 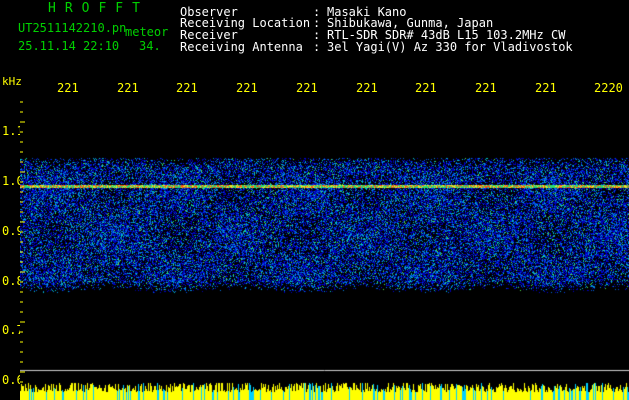 What do you see at coordinates (317, 47) in the screenshot?
I see `antenna-colon: :` at bounding box center [317, 47].